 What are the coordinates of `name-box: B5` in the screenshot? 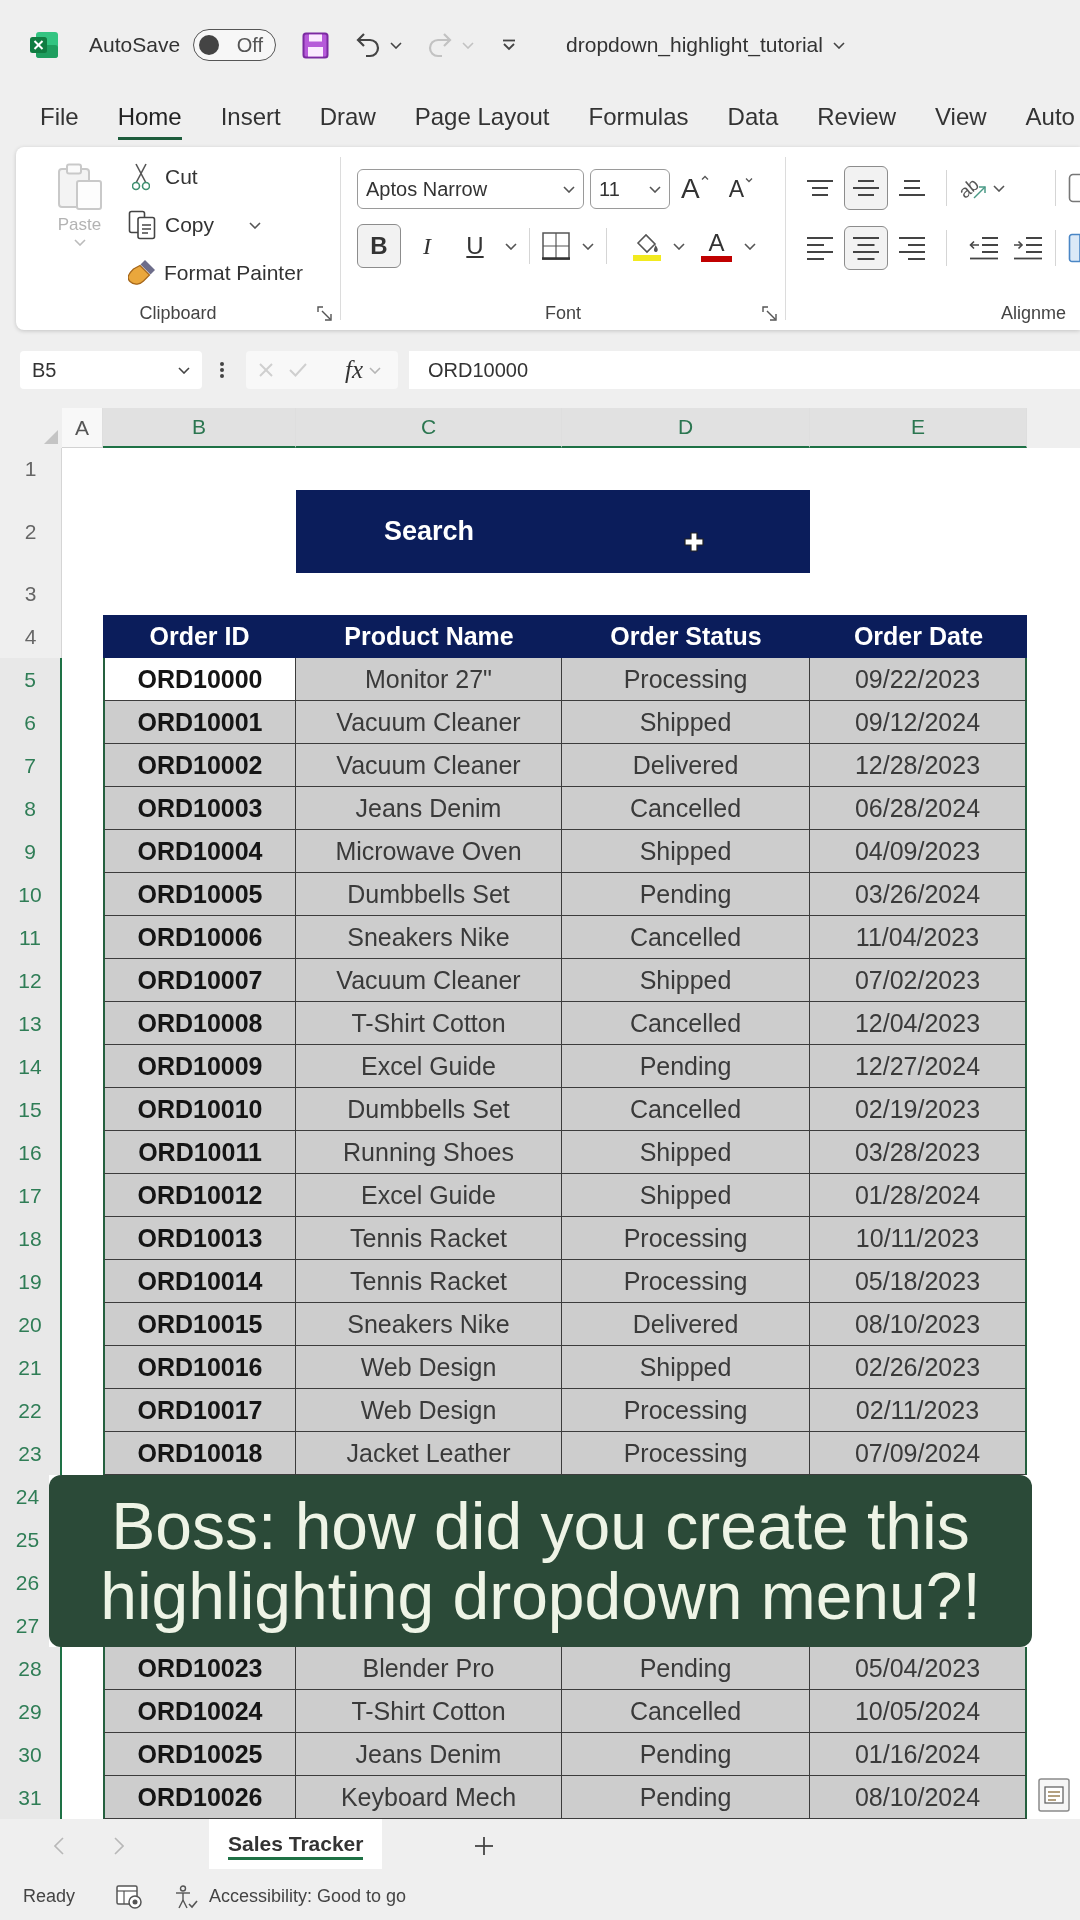 It's located at (111, 370).